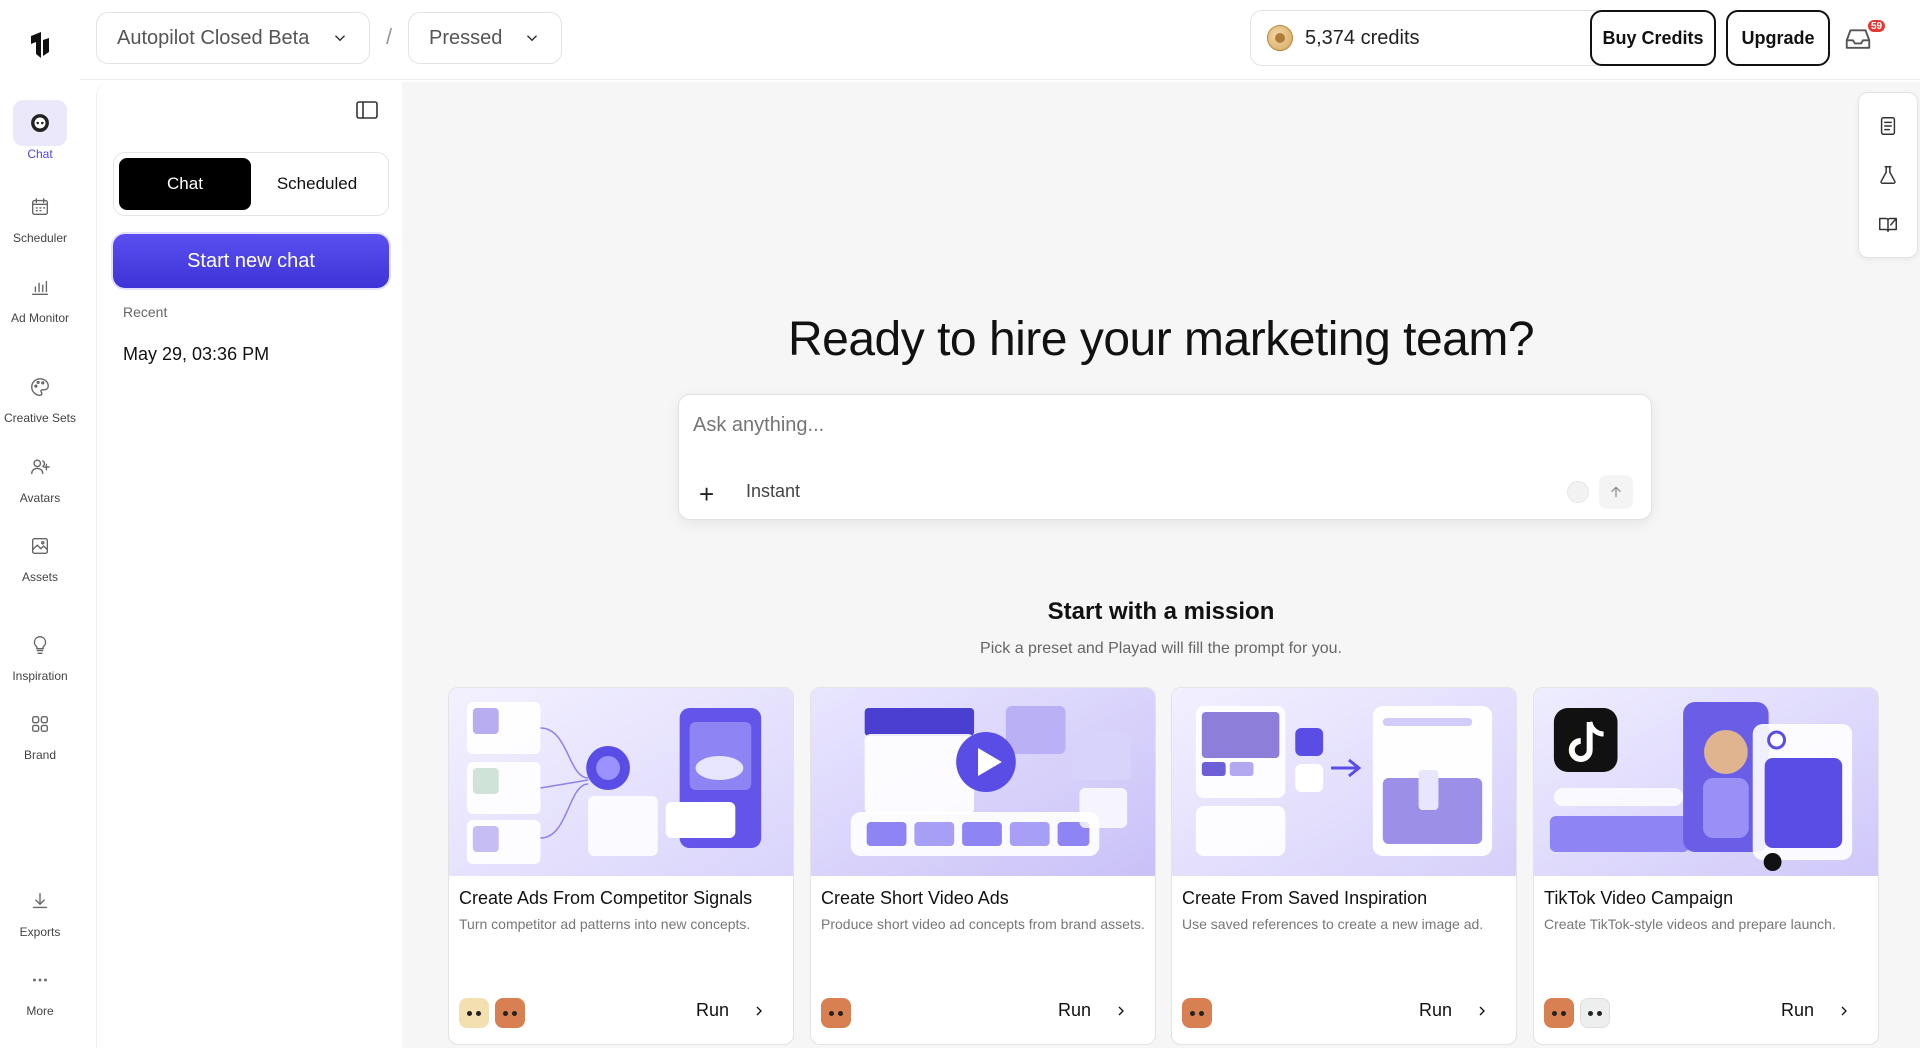  What do you see at coordinates (40, 553) in the screenshot?
I see `rail-item-assets: Assets` at bounding box center [40, 553].